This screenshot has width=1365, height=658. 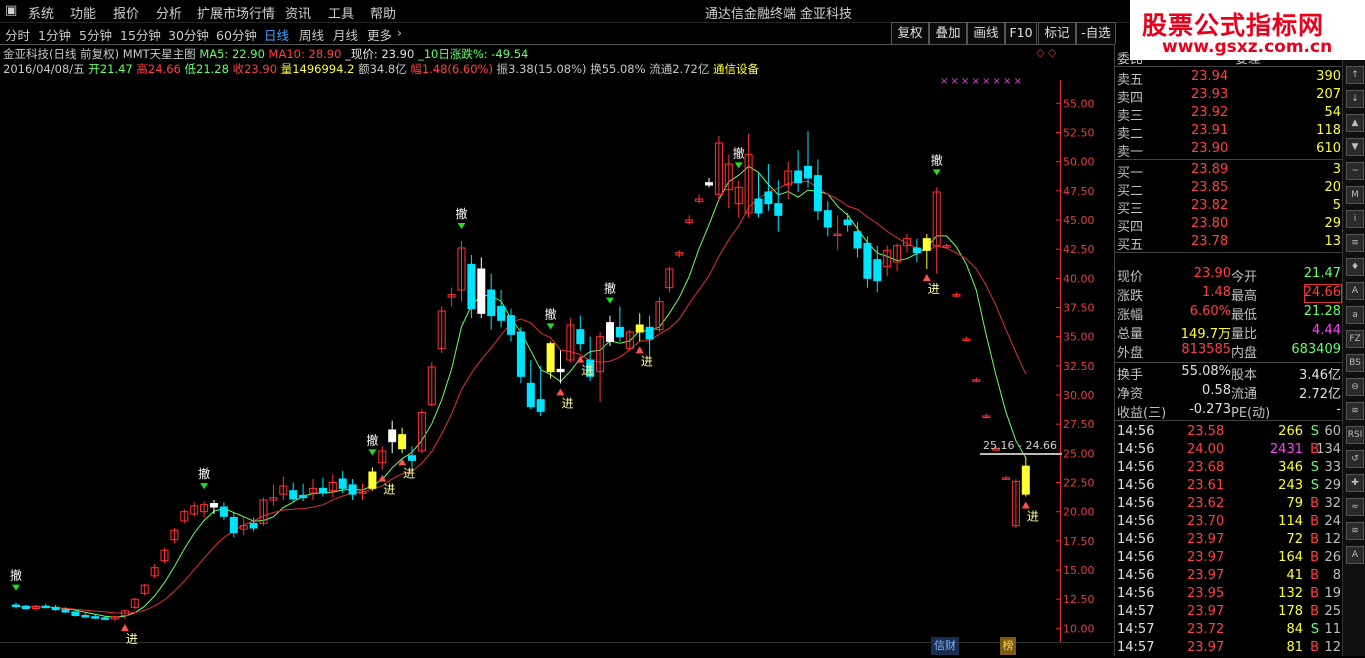 What do you see at coordinates (1130, 191) in the screenshot?
I see `bid-level-label: 买二` at bounding box center [1130, 191].